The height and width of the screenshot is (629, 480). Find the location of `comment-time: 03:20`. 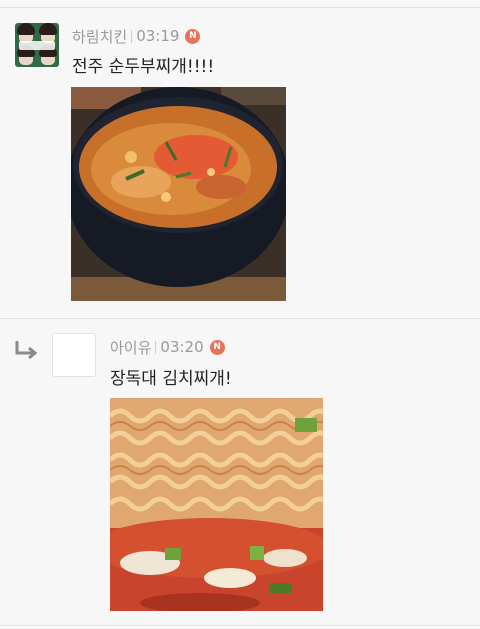

comment-time: 03:20 is located at coordinates (182, 347).